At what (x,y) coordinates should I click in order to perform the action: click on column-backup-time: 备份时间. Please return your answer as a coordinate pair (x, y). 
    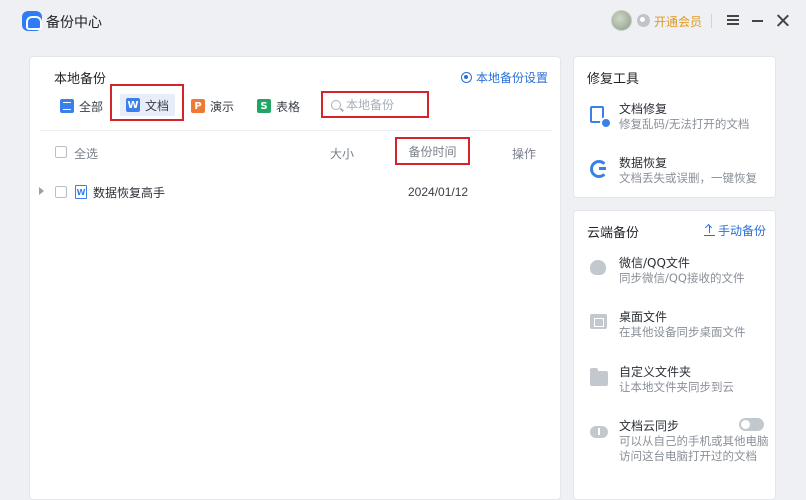
    Looking at the image, I should click on (432, 151).